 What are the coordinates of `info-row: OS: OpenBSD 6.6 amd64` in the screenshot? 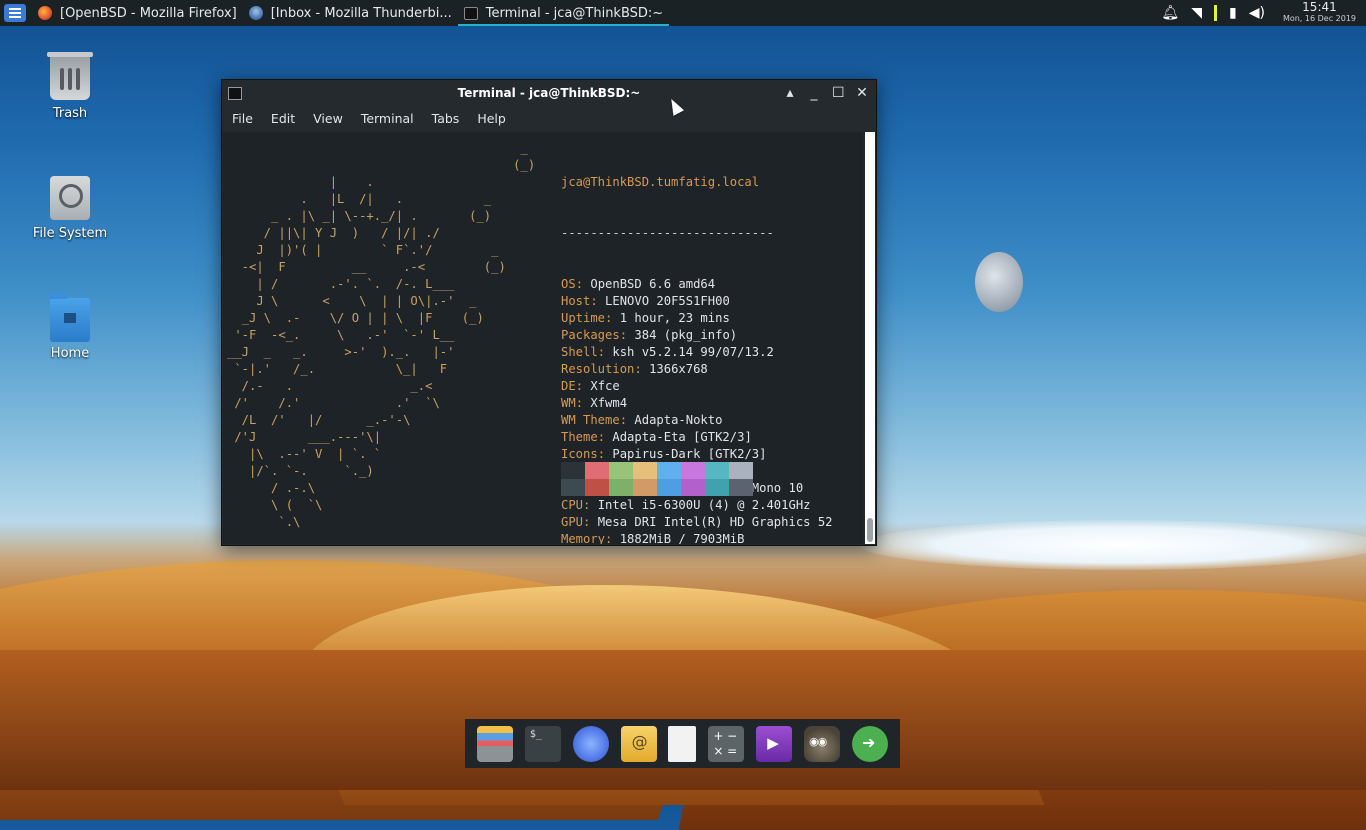 It's located at (697, 284).